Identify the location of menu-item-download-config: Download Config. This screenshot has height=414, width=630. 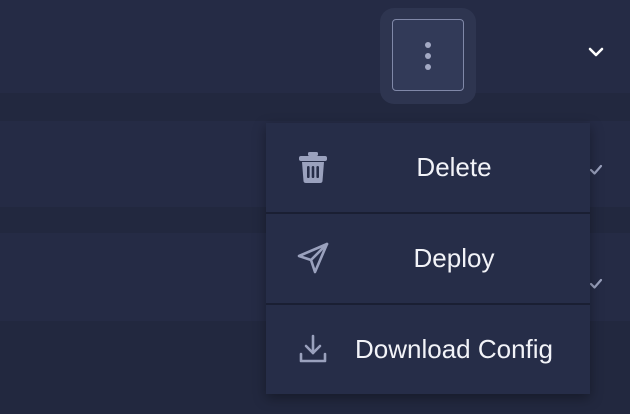
(428, 349).